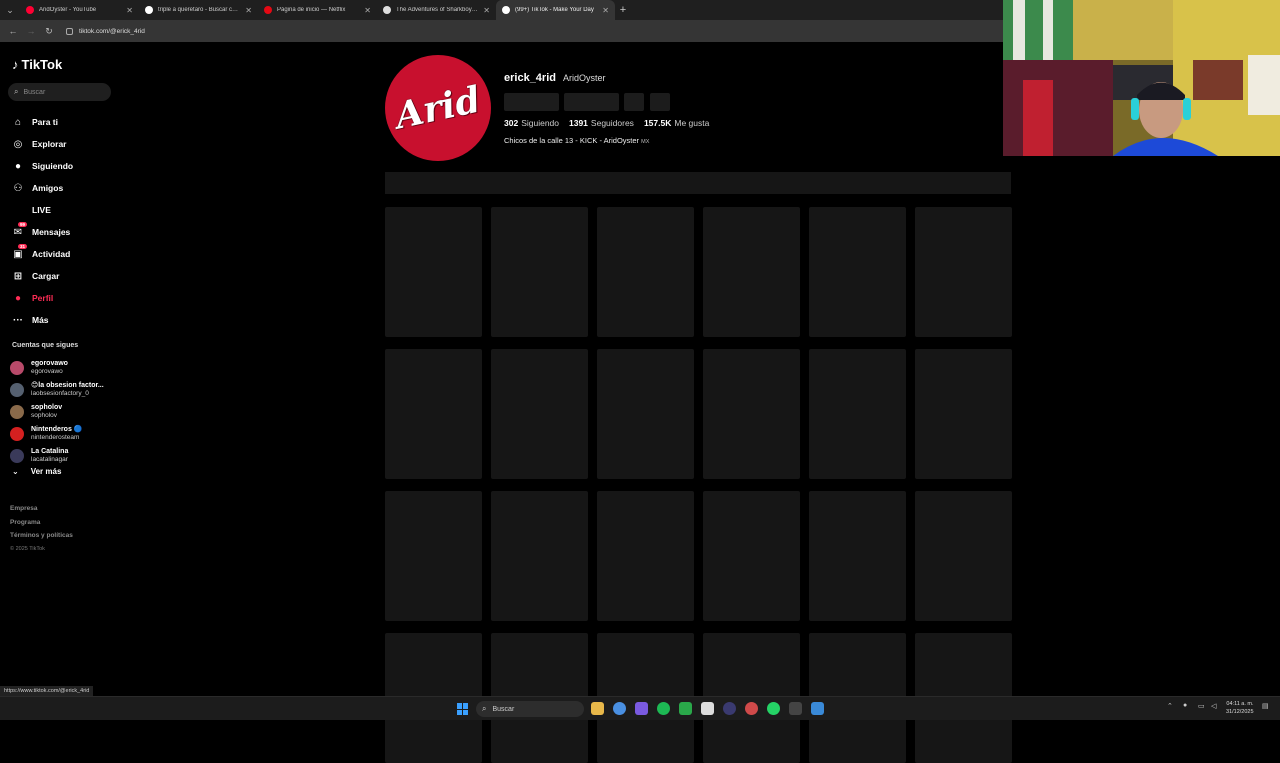 Image resolution: width=1280 pixels, height=763 pixels. What do you see at coordinates (438, 108) in the screenshot?
I see `profile-avatar: Arid` at bounding box center [438, 108].